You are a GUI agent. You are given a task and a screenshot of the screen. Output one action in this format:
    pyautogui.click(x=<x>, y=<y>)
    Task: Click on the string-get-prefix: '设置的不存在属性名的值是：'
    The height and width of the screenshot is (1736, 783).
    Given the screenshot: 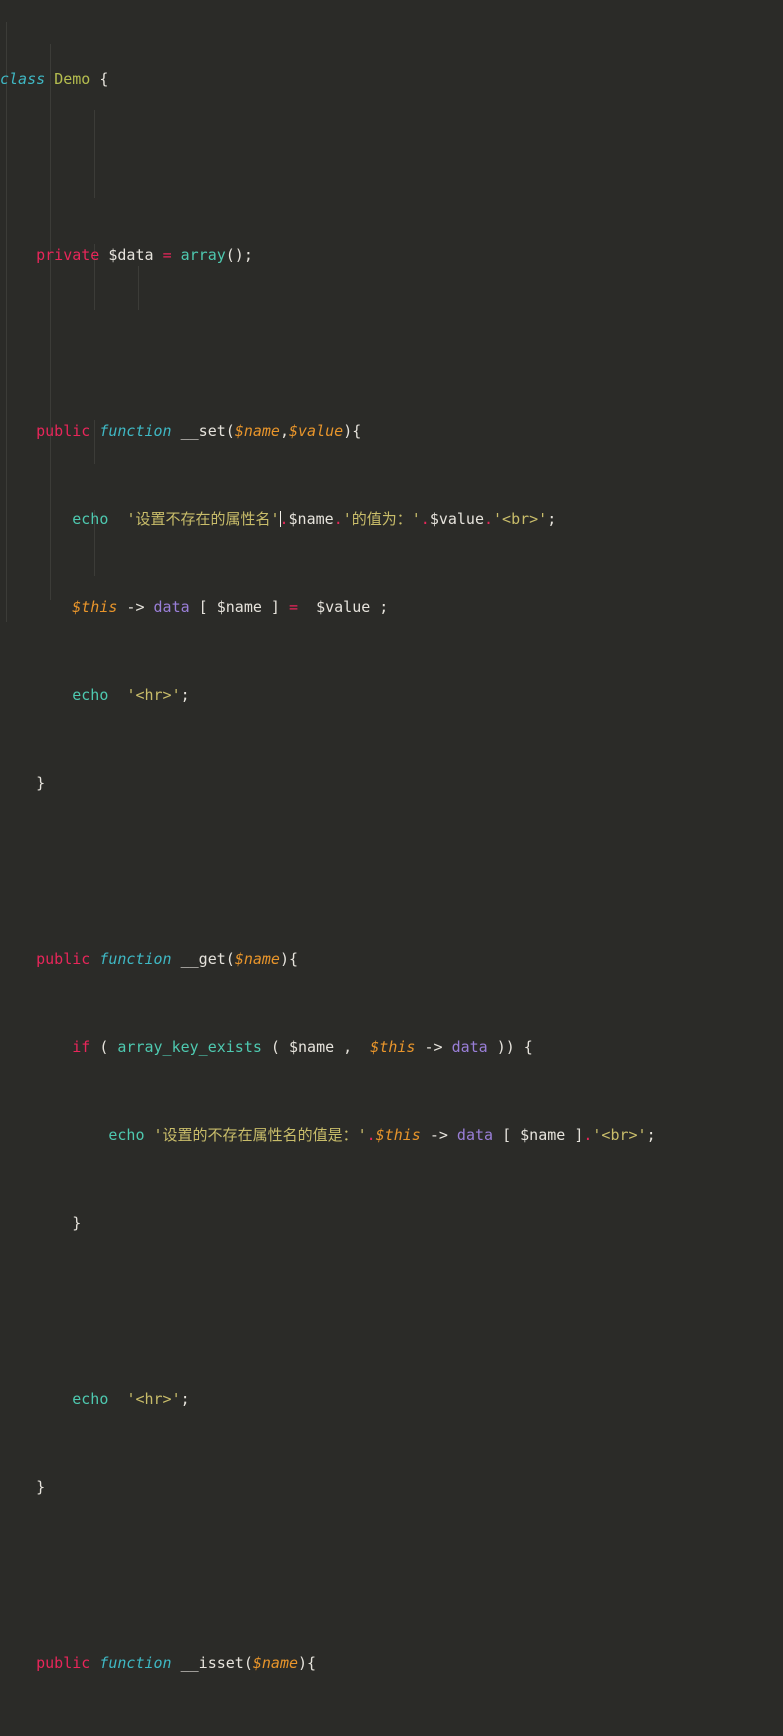 What is the action you would take?
    pyautogui.click(x=260, y=1135)
    